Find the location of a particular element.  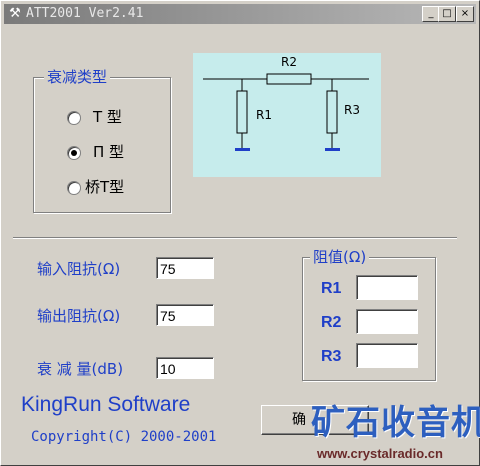

r2-value-field is located at coordinates (387, 321).